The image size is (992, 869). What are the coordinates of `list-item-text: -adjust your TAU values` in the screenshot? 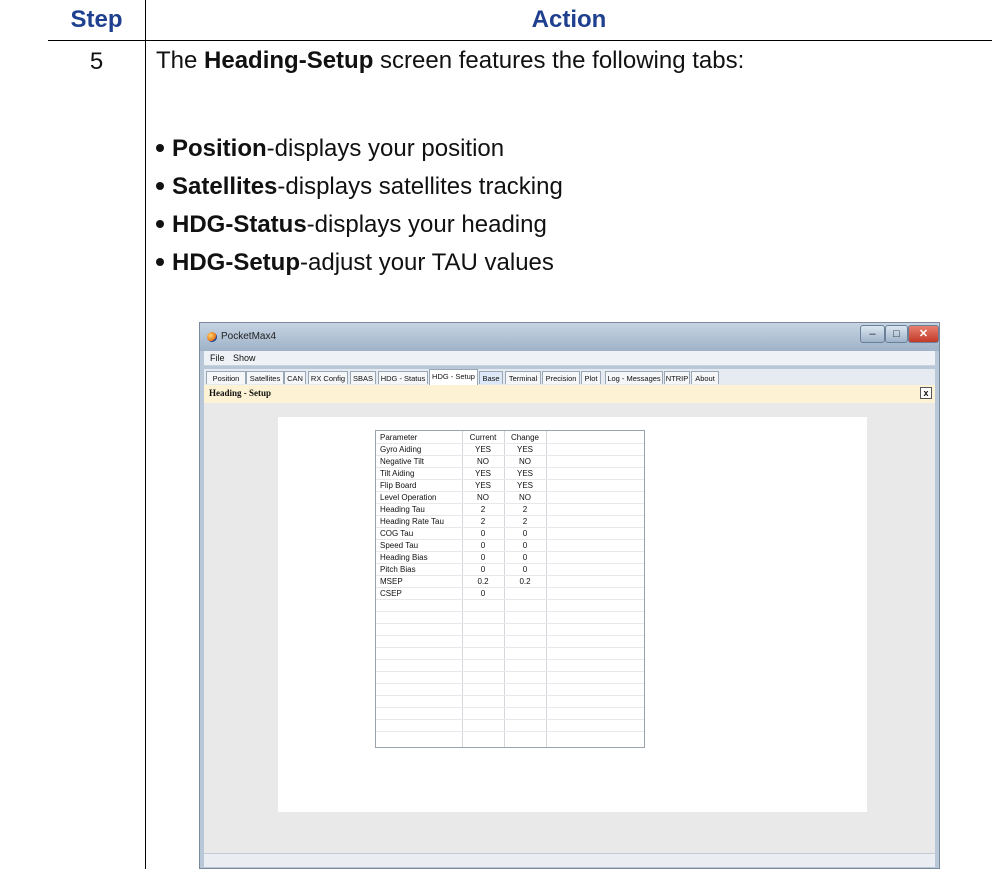 It's located at (427, 262).